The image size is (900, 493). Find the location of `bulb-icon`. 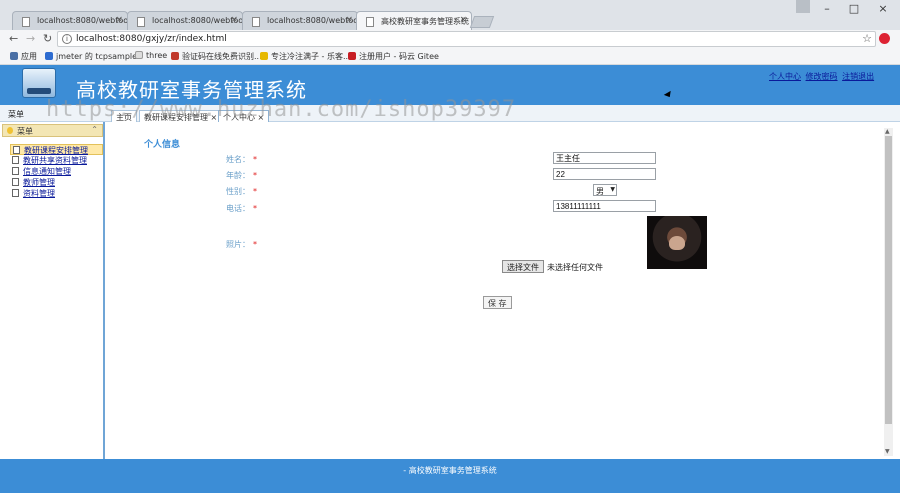

bulb-icon is located at coordinates (10, 130).